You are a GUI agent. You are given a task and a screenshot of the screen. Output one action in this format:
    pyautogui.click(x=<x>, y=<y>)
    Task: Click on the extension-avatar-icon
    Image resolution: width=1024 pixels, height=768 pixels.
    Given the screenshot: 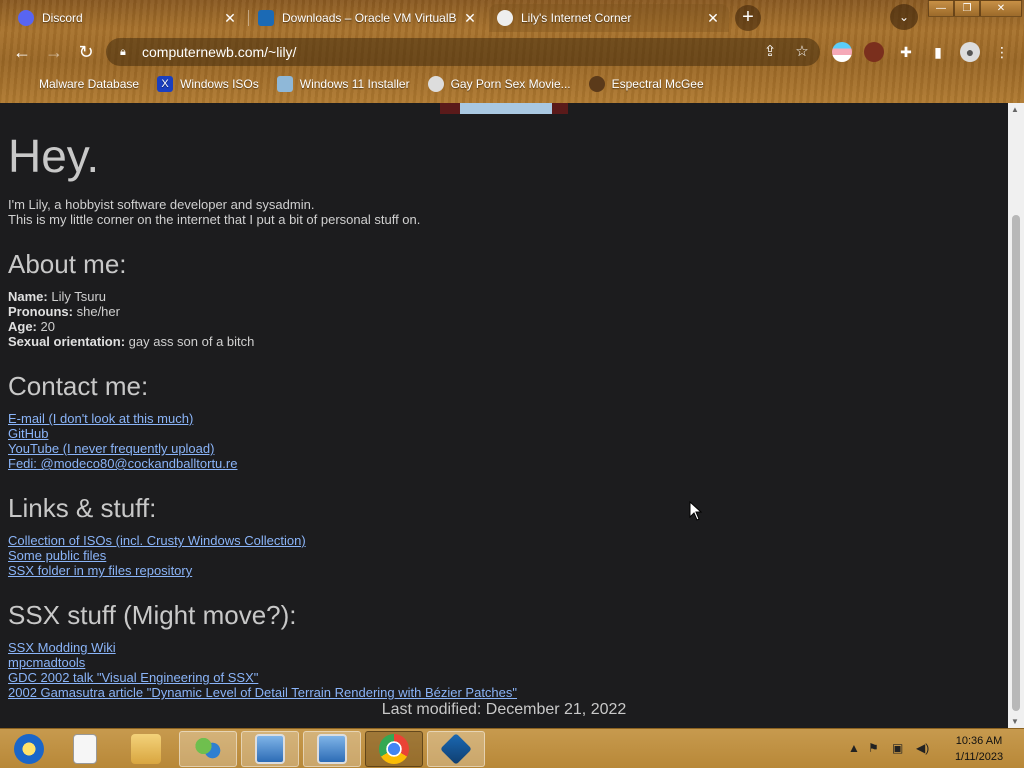 What is the action you would take?
    pyautogui.click(x=874, y=52)
    